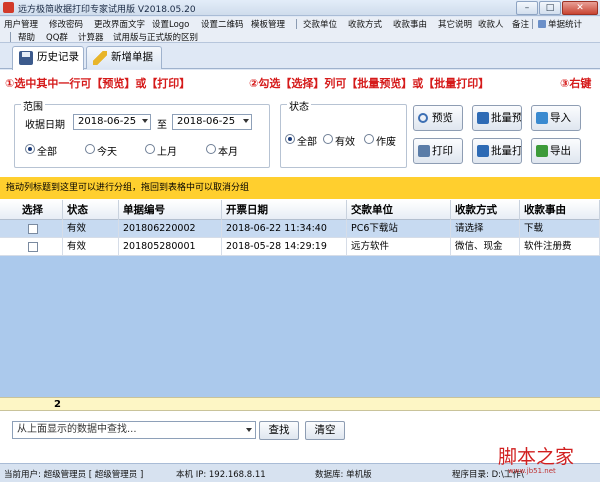 The width and height of the screenshot is (600, 482). Describe the element at coordinates (41, 150) in the screenshot. I see `range-all-radio: 全部` at that location.